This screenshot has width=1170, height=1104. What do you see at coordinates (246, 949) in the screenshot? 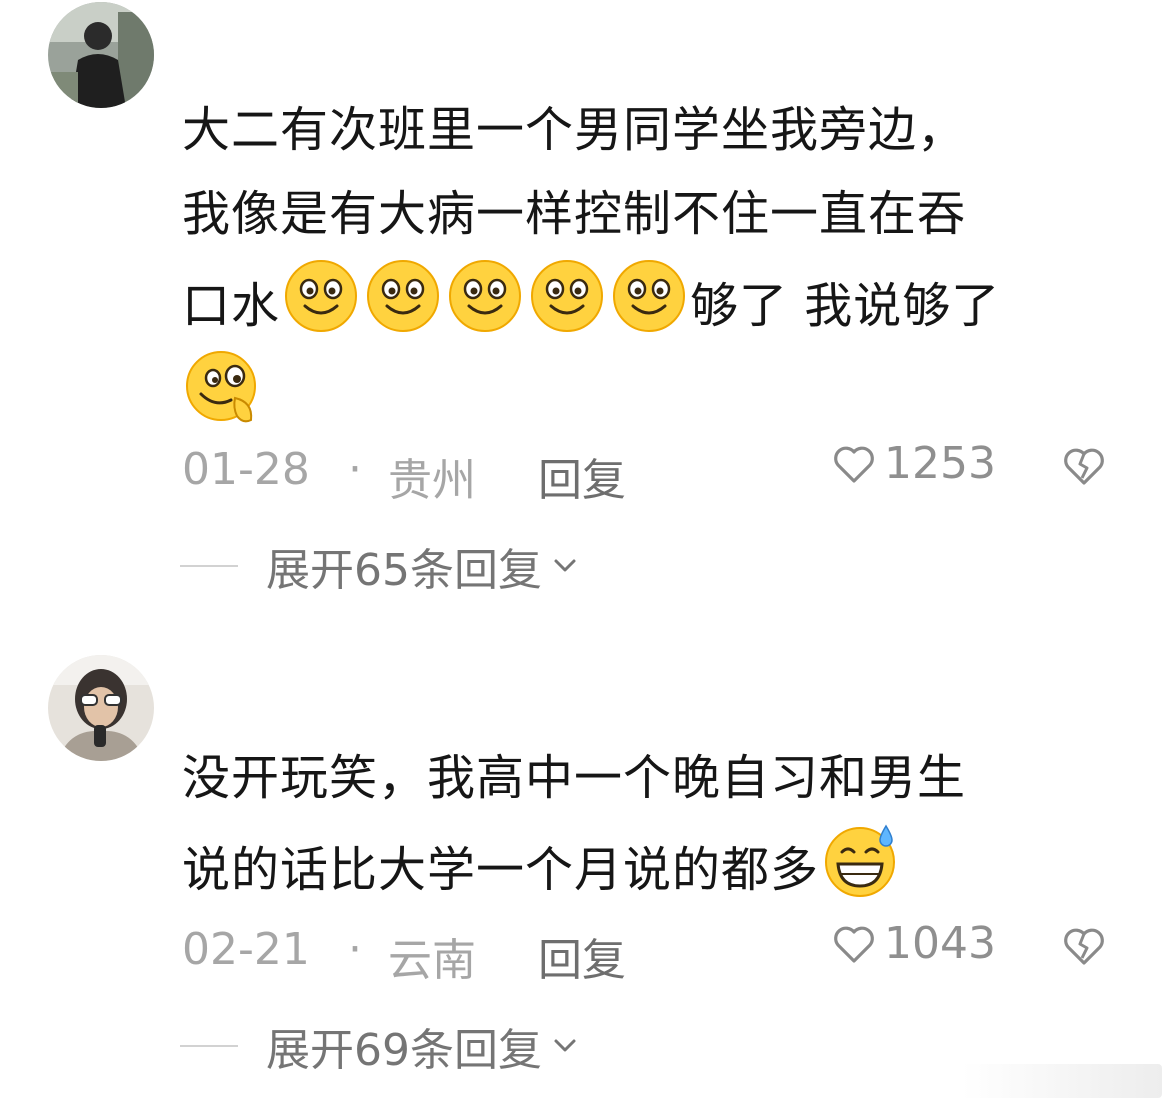
I see `comment-date: 02-21` at bounding box center [246, 949].